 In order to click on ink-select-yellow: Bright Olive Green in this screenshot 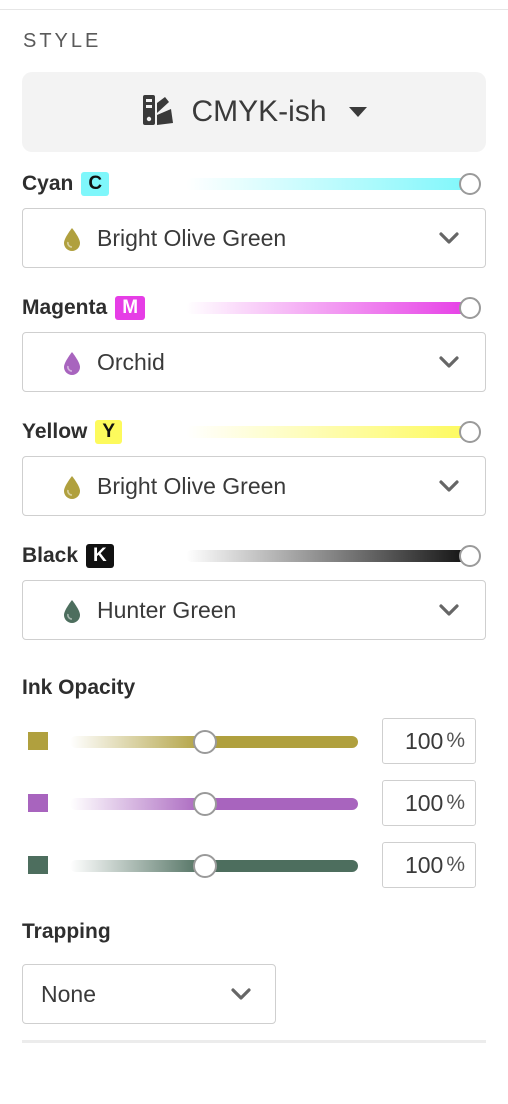, I will do `click(254, 486)`.